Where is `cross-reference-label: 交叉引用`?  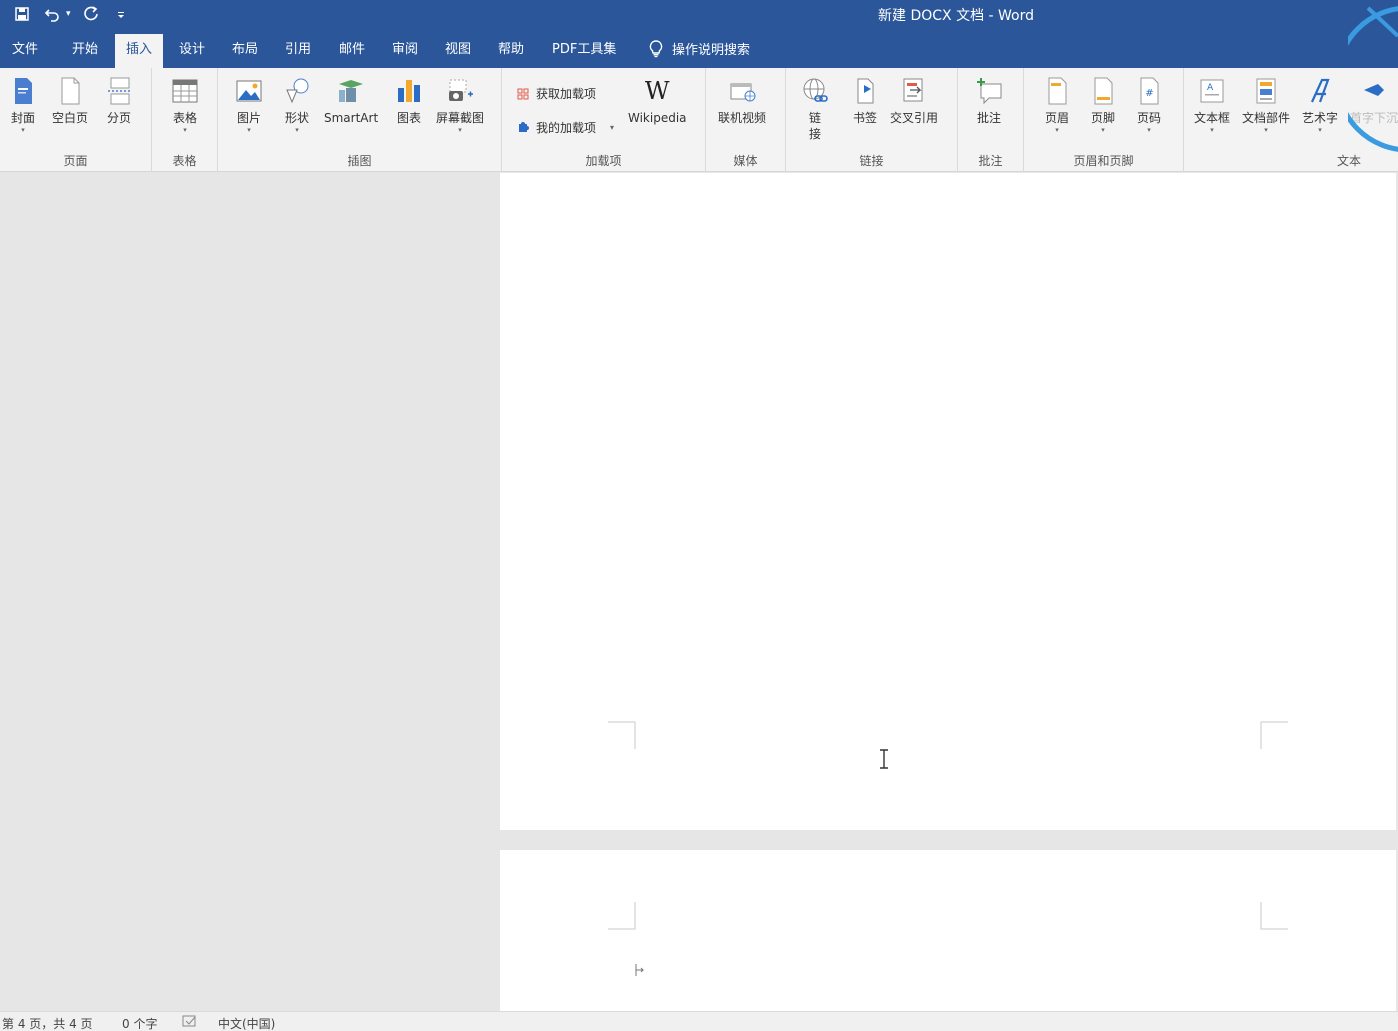
cross-reference-label: 交叉引用 is located at coordinates (914, 118).